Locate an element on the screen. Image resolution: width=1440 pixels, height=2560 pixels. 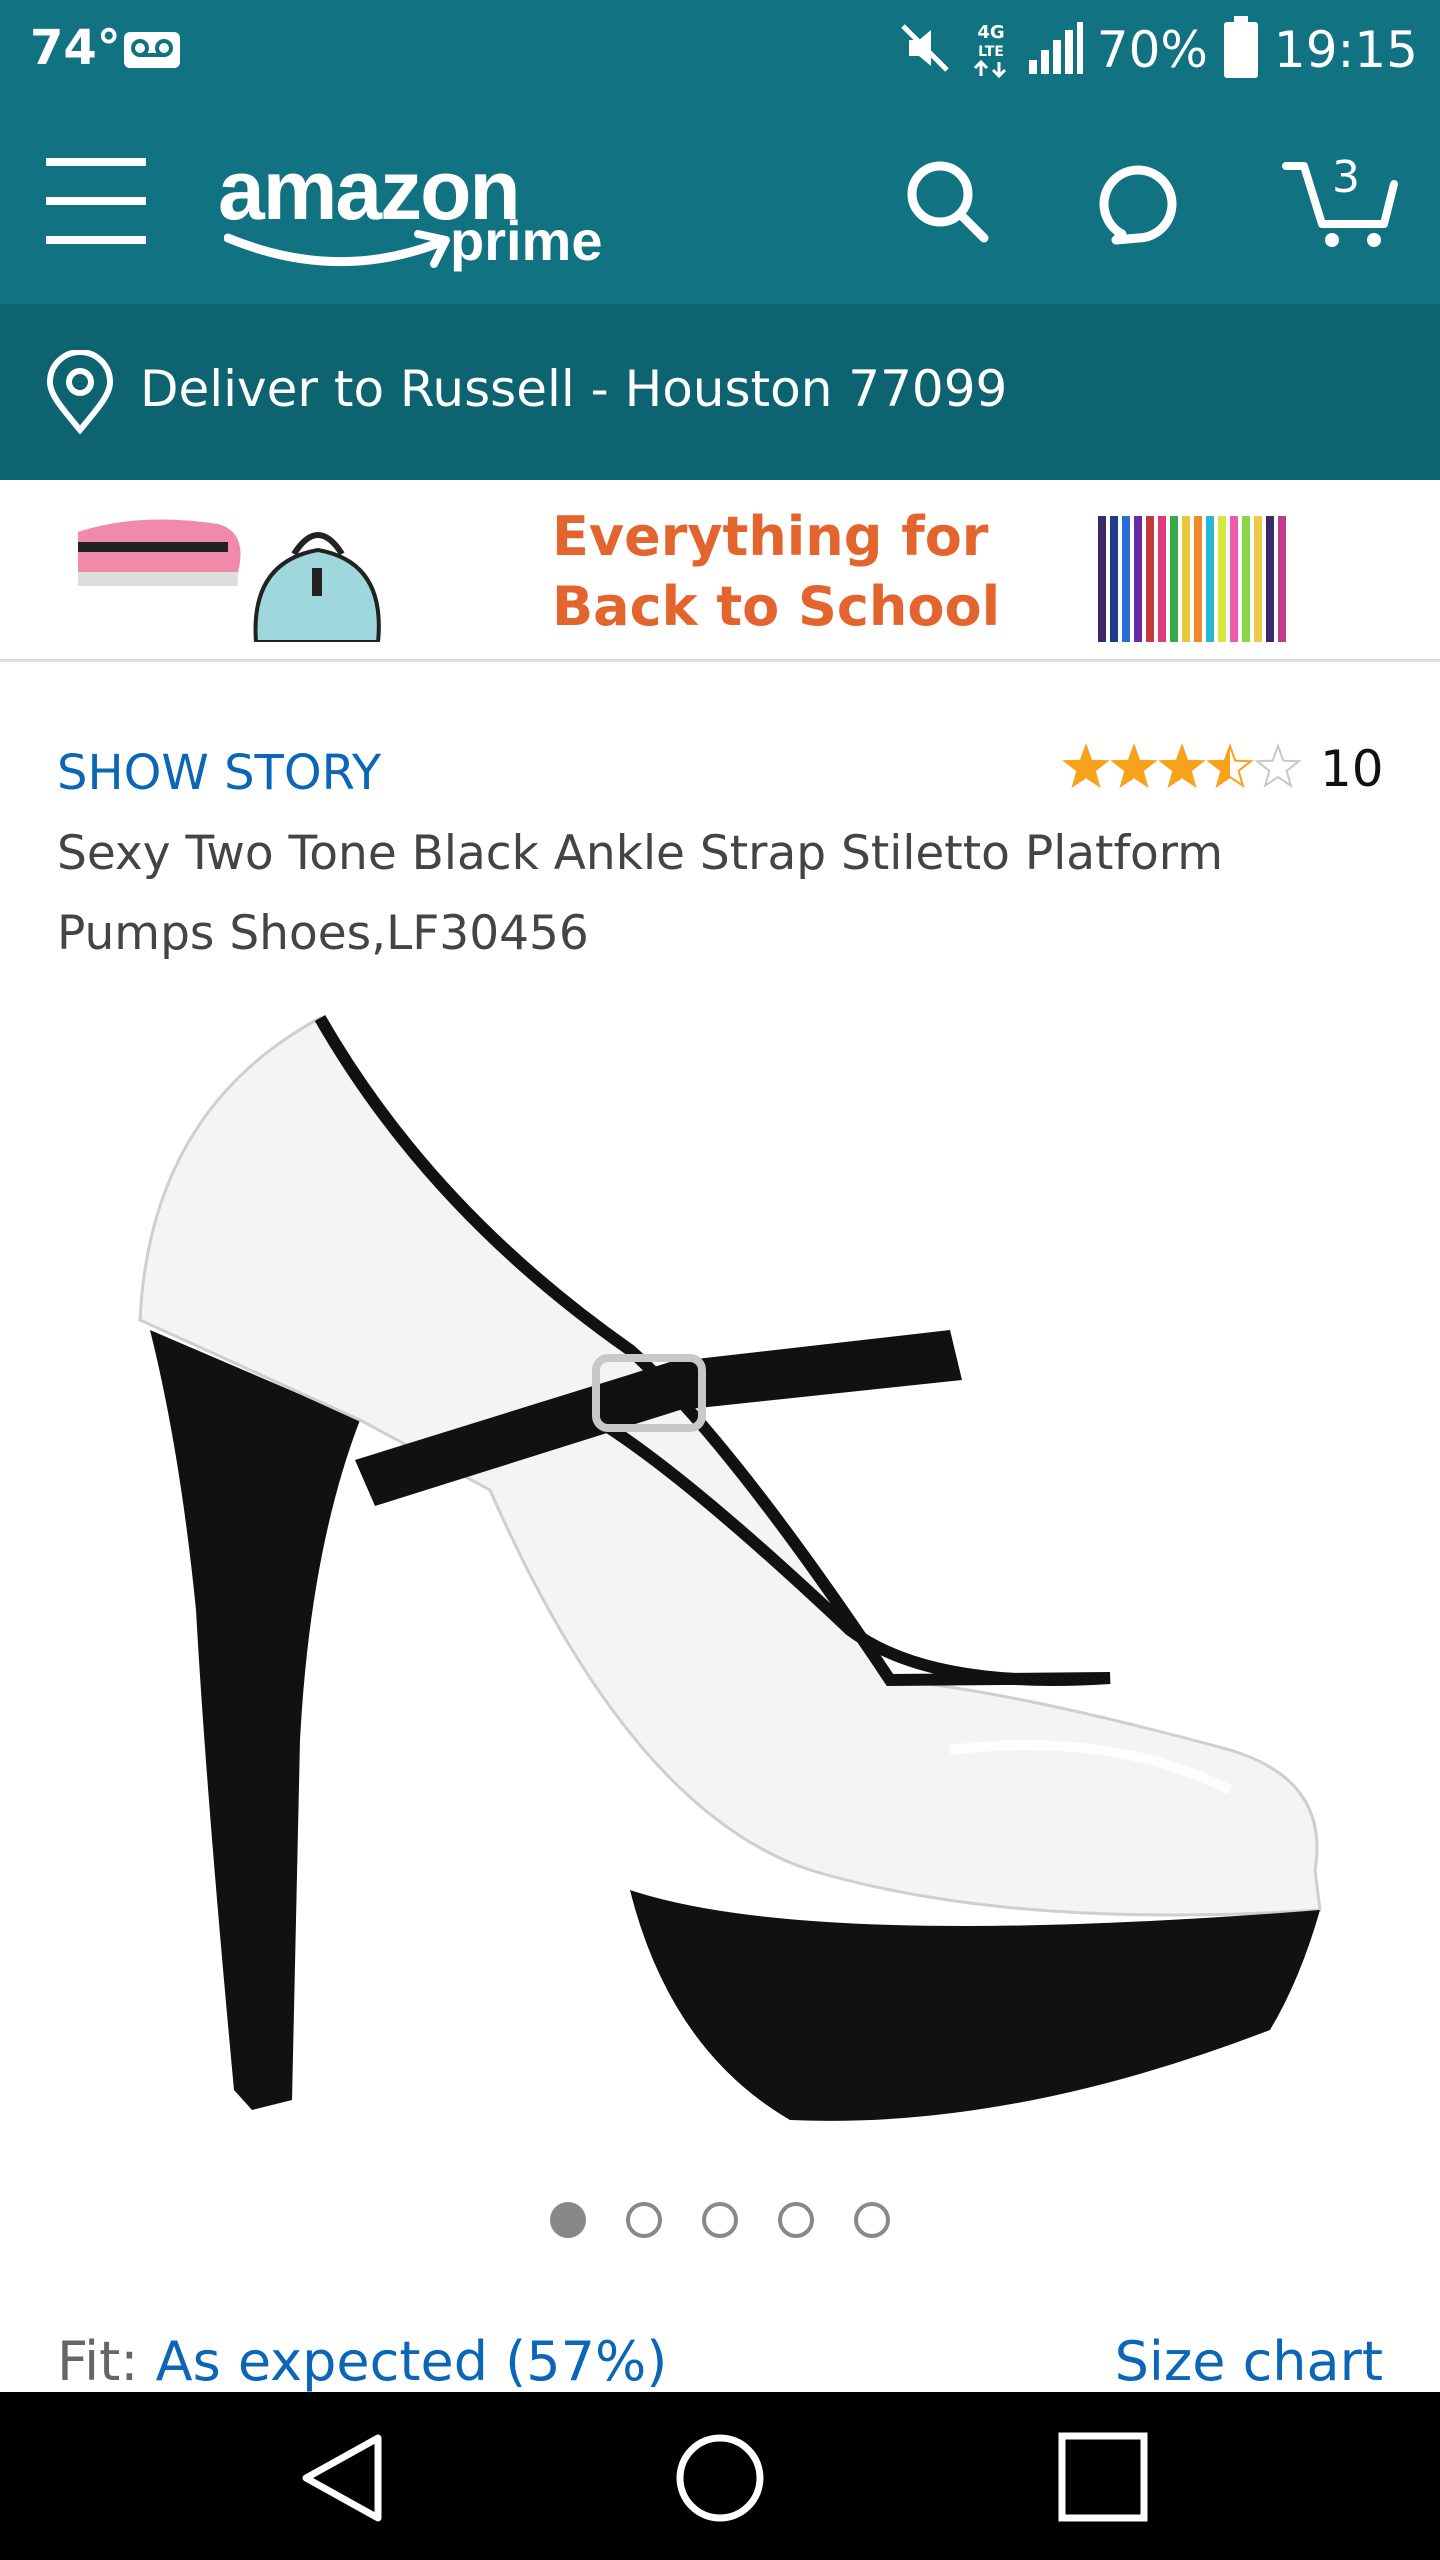
banner-line-1: Everything for is located at coordinates (770, 536).